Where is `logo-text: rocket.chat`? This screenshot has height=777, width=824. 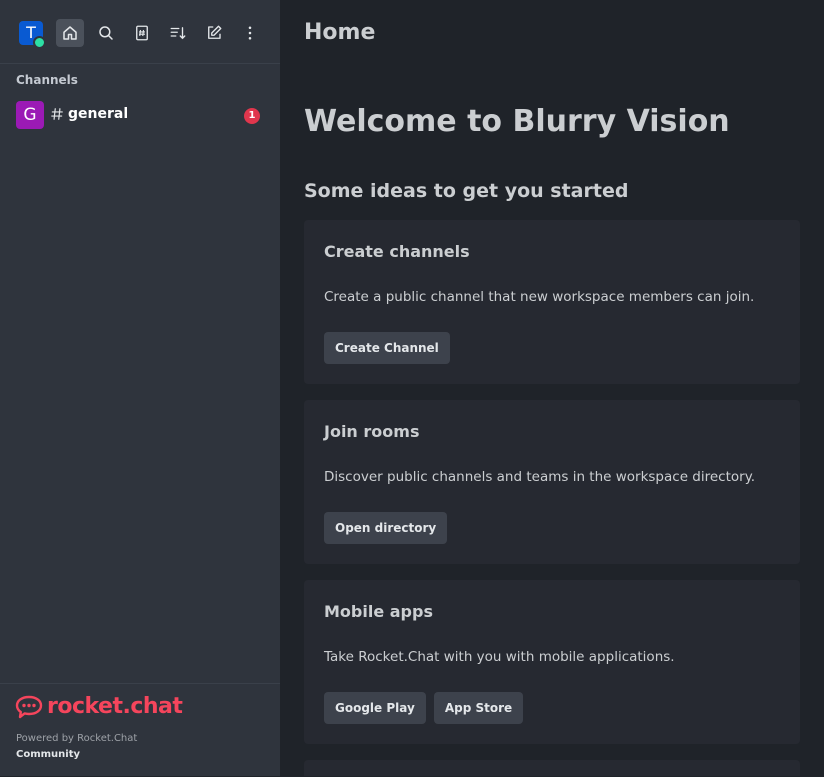 logo-text: rocket.chat is located at coordinates (115, 706).